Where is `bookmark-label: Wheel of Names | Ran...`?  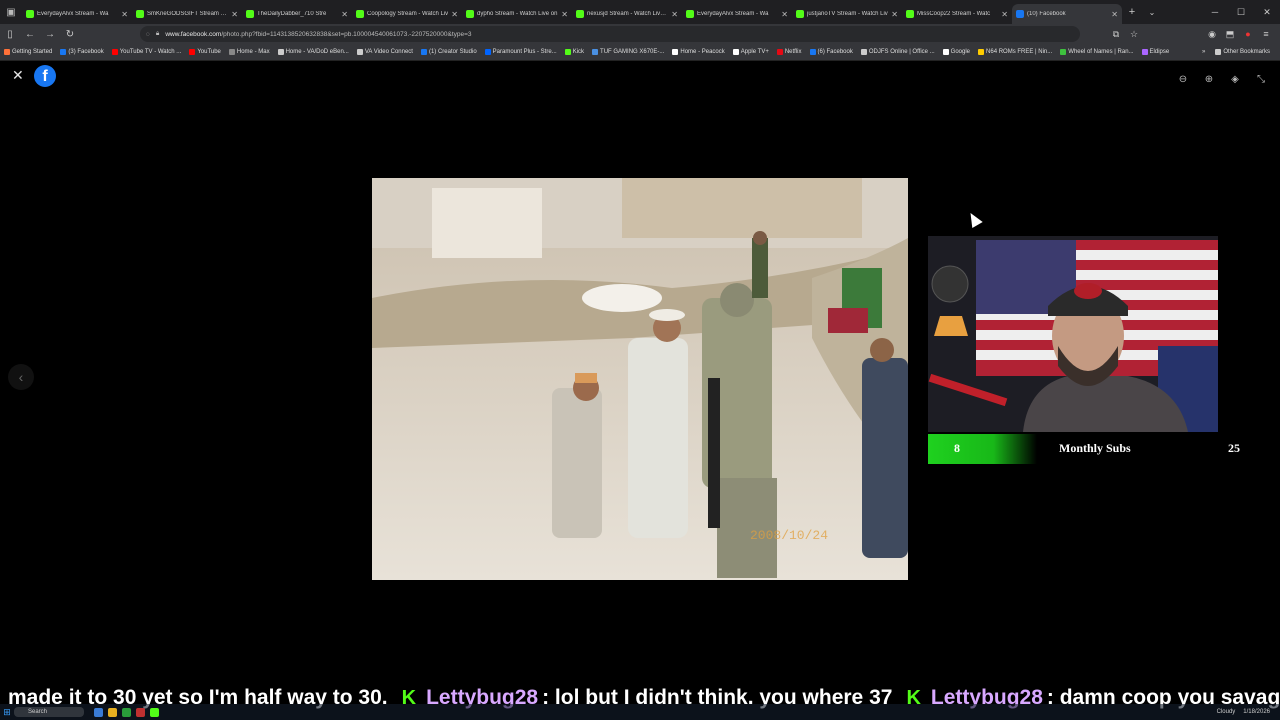
bookmark-label: Wheel of Names | Ran... is located at coordinates (1101, 52).